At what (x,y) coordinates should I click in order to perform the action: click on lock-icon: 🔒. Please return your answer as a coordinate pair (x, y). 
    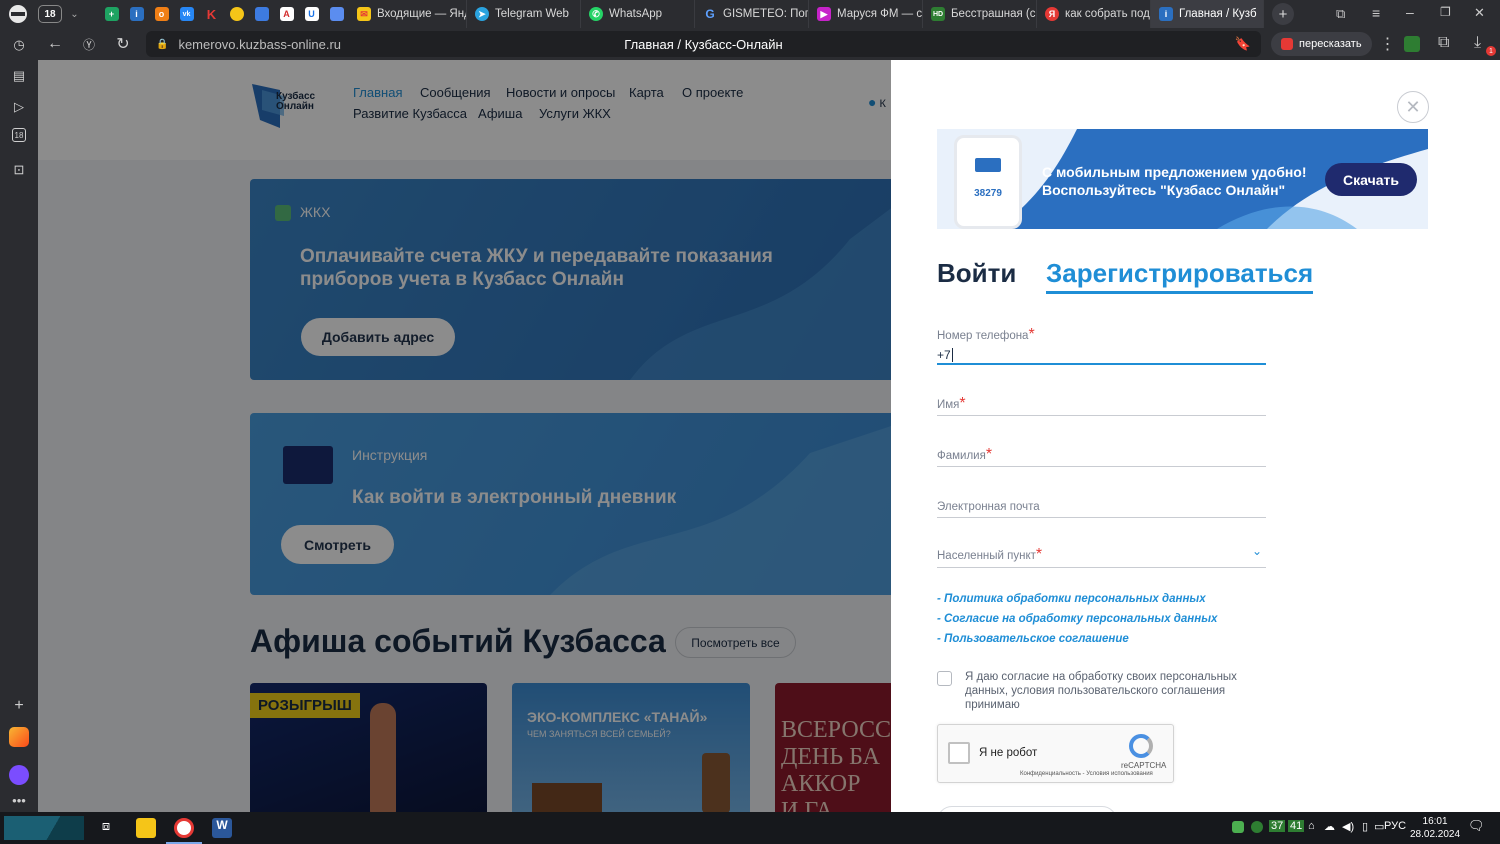
    Looking at the image, I should click on (162, 44).